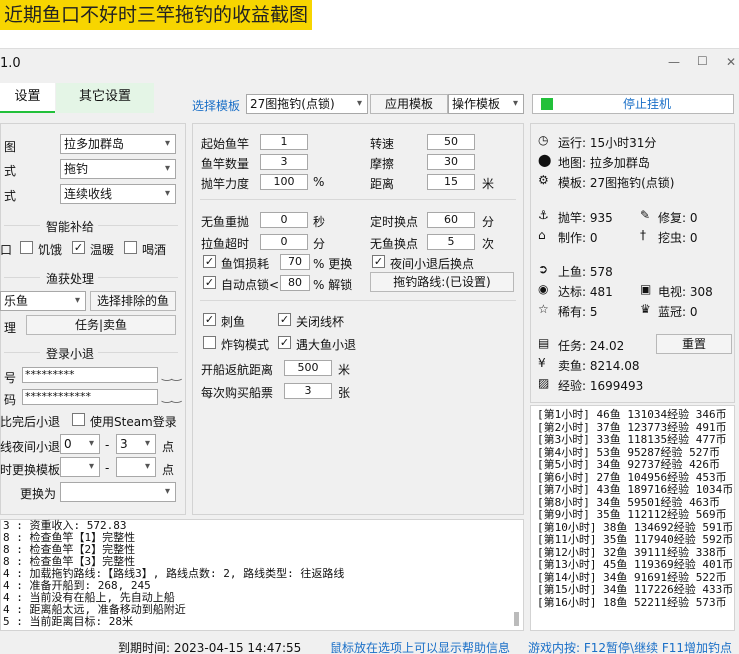 The width and height of the screenshot is (739, 654). Describe the element at coordinates (702, 61) in the screenshot. I see `maximize-button: ☐` at that location.